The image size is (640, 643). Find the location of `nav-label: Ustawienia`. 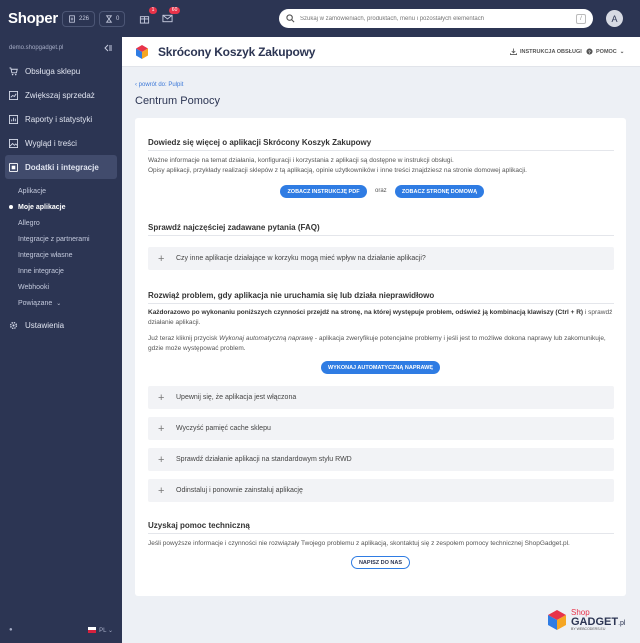

nav-label: Ustawienia is located at coordinates (45, 325).